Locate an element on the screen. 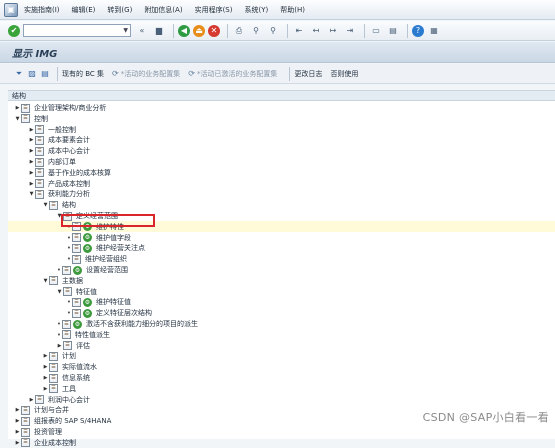 This screenshot has height=448, width=555. exit-icon: ⏏ is located at coordinates (199, 30).